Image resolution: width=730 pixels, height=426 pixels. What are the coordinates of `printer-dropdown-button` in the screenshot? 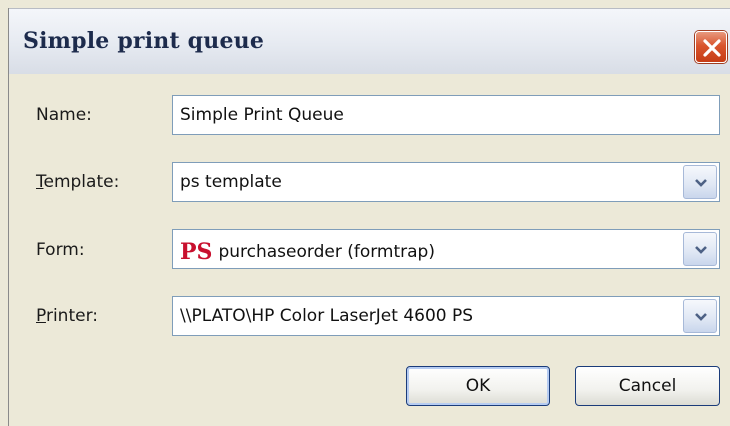 It's located at (700, 316).